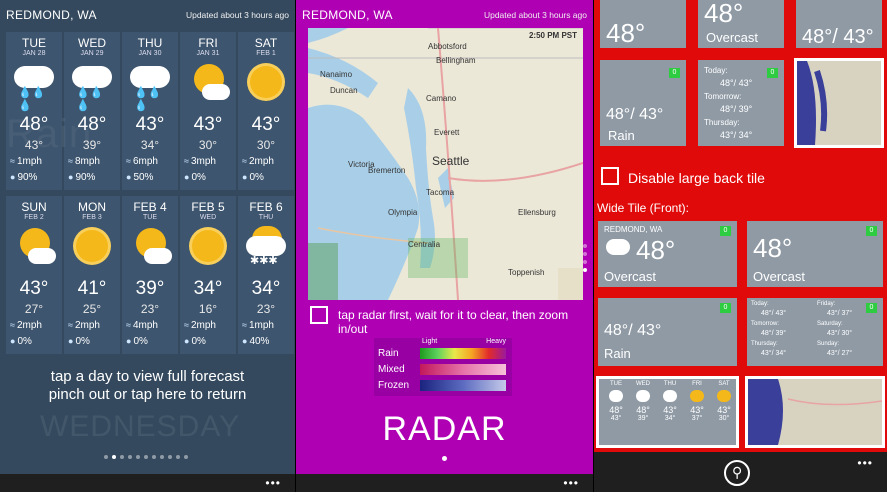 The height and width of the screenshot is (492, 887). I want to click on precip-value: 50%, so click(143, 177).